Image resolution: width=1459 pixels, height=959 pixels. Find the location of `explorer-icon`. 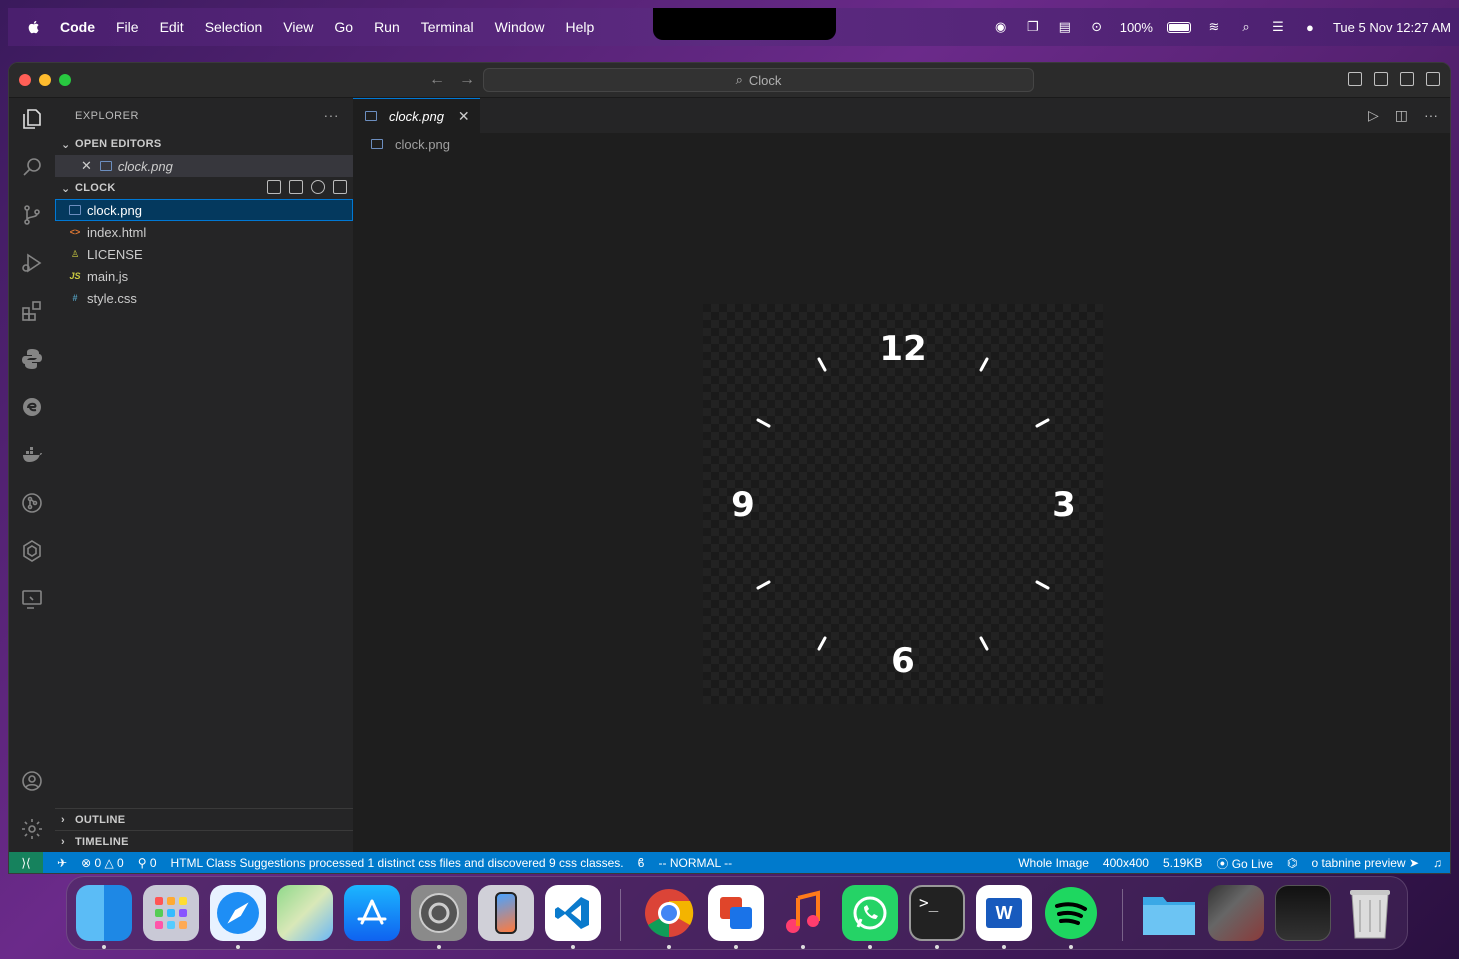

explorer-icon is located at coordinates (32, 119).